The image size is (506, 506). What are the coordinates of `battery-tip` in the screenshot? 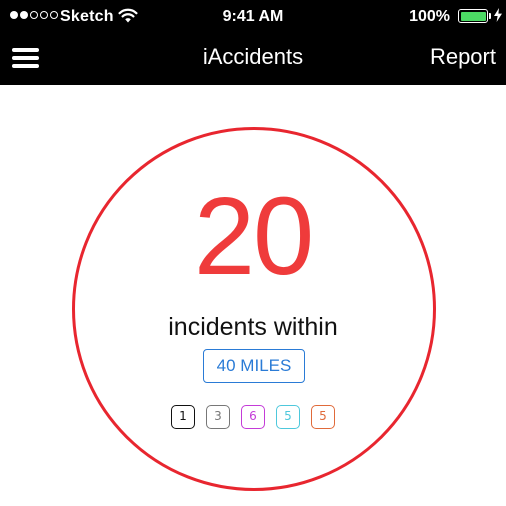 It's located at (490, 16).